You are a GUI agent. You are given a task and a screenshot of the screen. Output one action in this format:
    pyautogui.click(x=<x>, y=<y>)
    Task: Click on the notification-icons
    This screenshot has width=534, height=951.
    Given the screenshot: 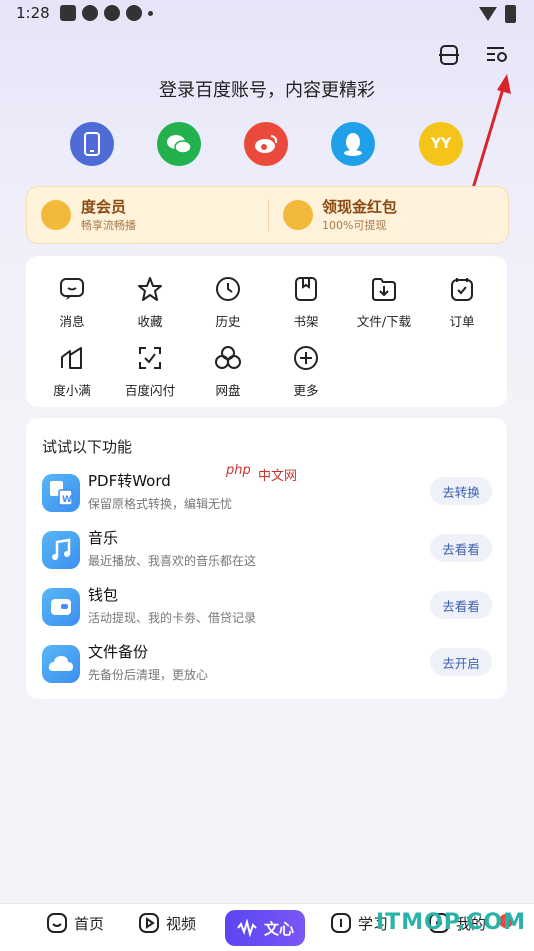 What is the action you would take?
    pyautogui.click(x=106, y=13)
    